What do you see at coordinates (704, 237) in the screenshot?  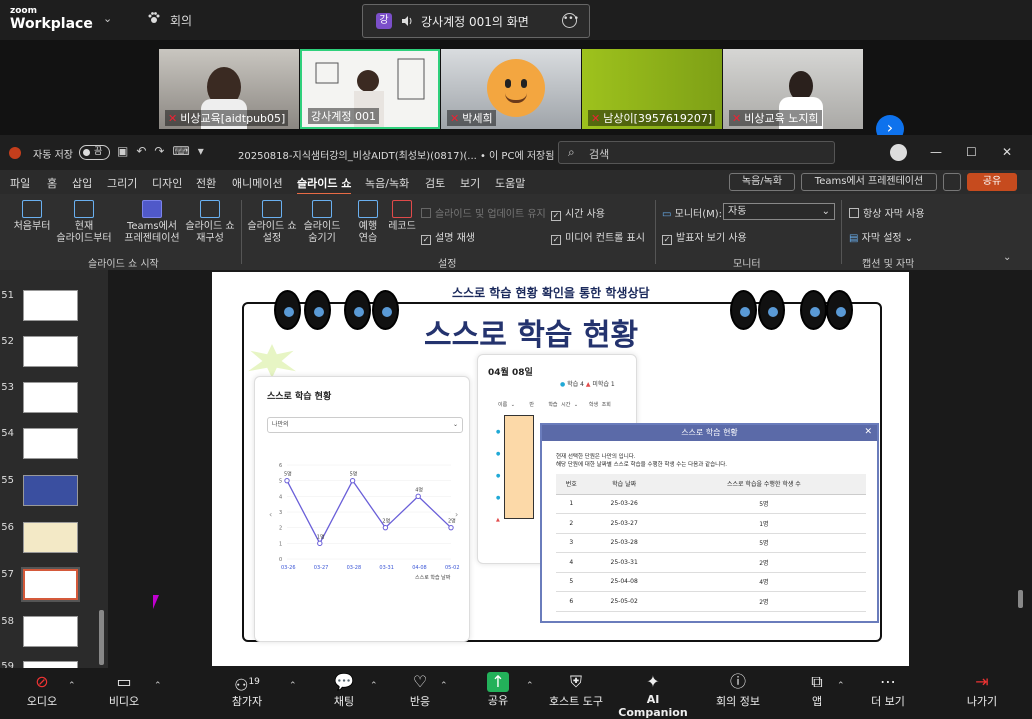 I see `presenter-view-checkbox: ✓ 발표자 보기 사용` at bounding box center [704, 237].